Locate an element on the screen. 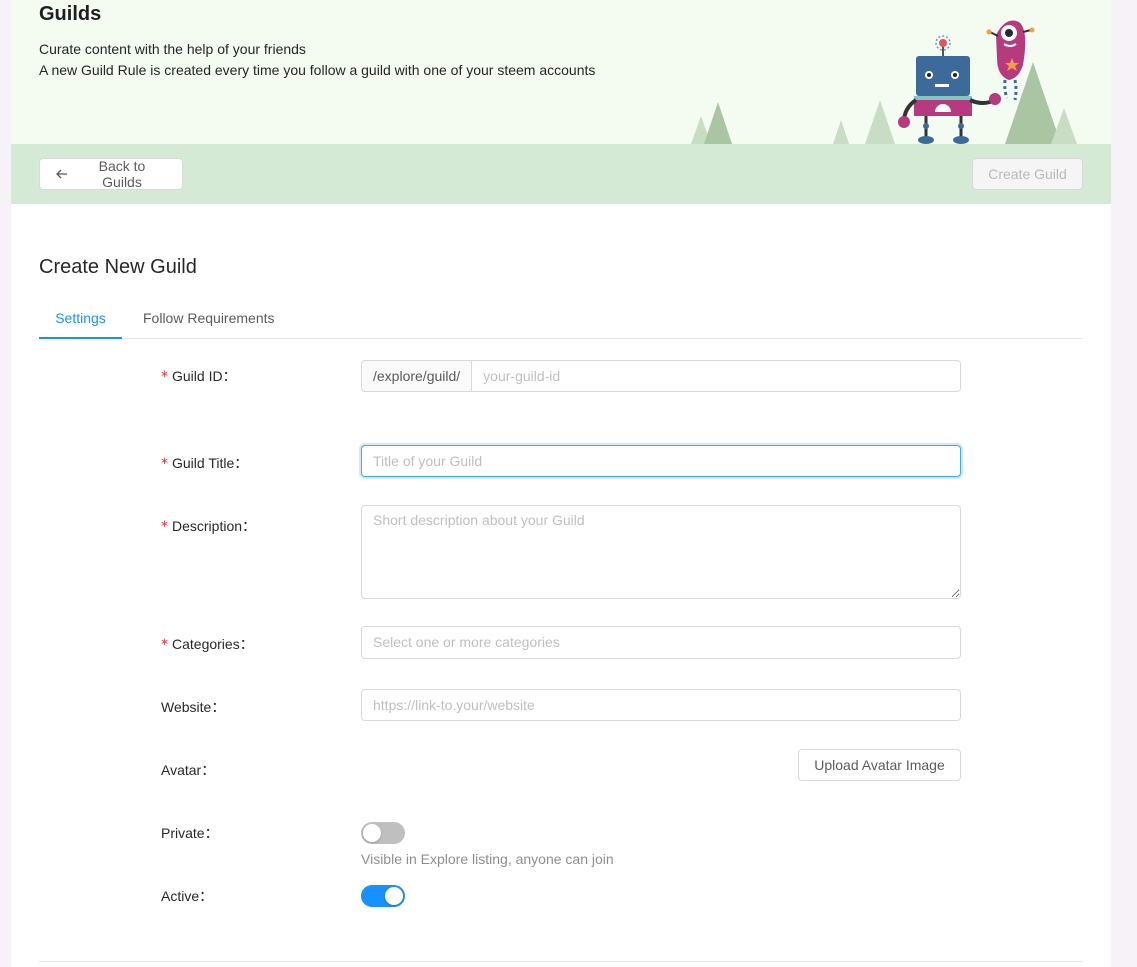 This screenshot has height=967, width=1137. form-tabs: Settings Follow Requirements is located at coordinates (561, 318).